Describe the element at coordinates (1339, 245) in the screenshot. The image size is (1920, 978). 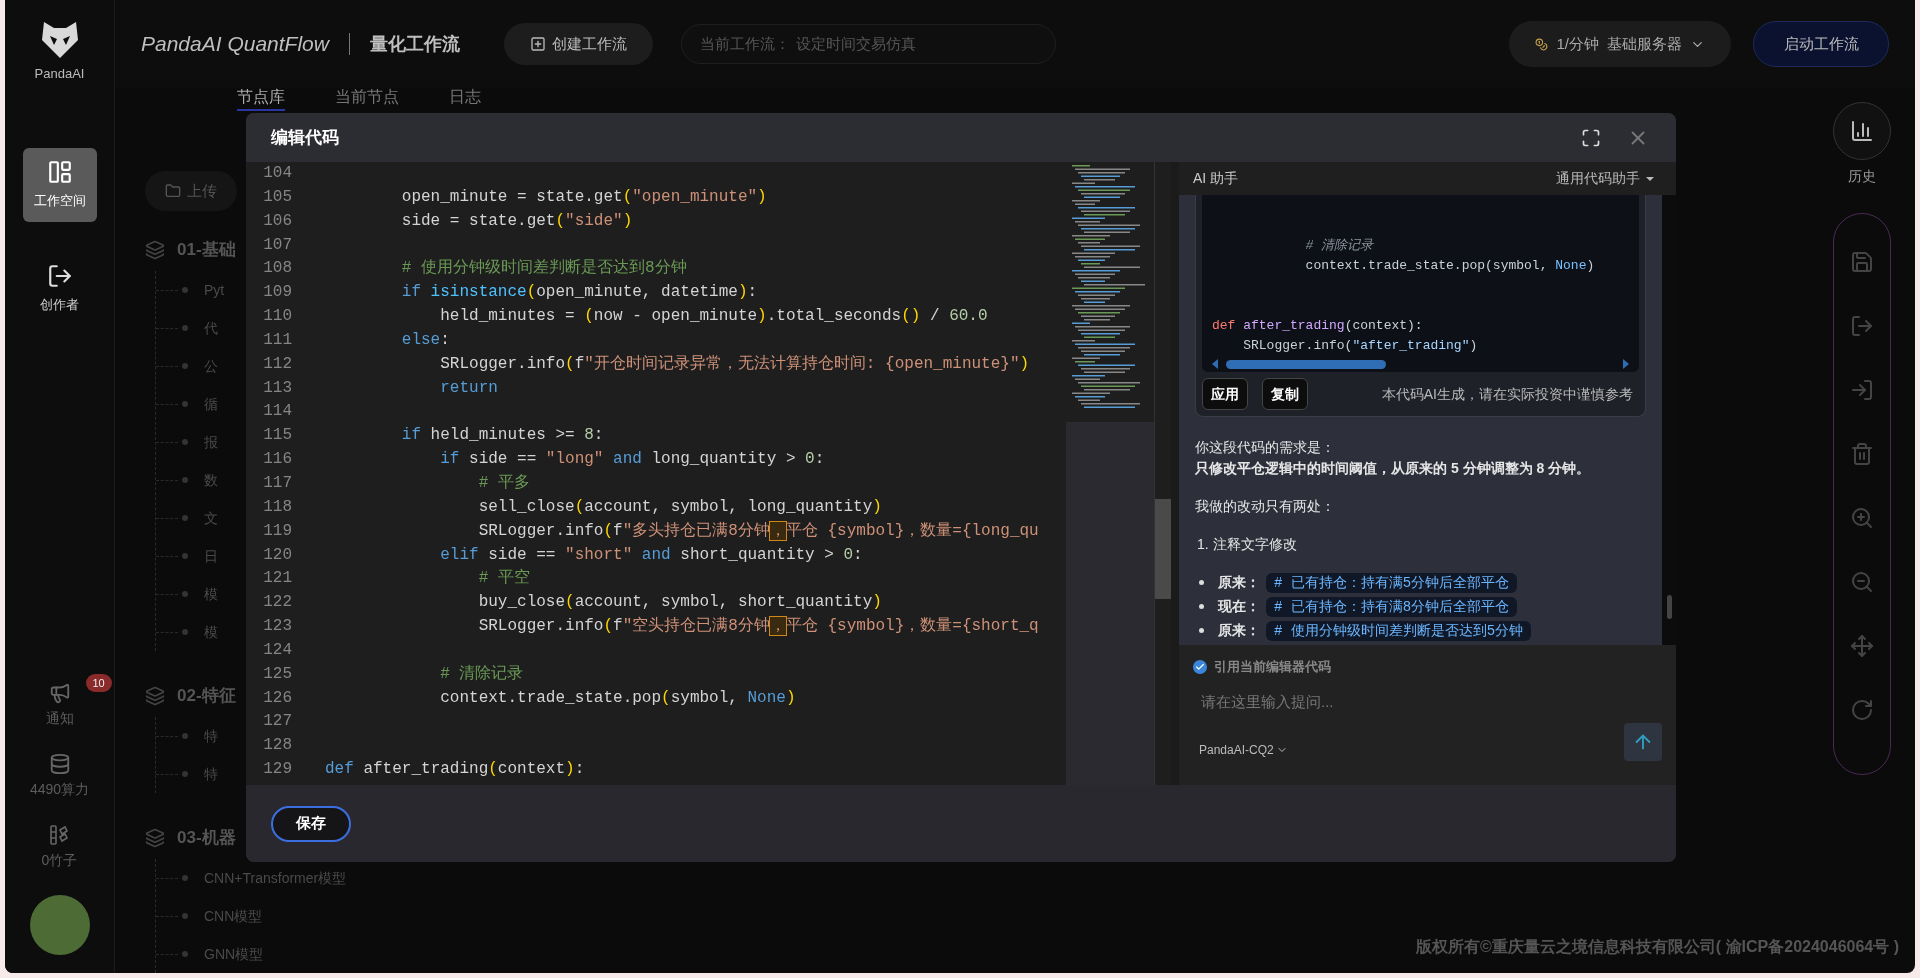
I see `code-line: # 清除记录` at that location.